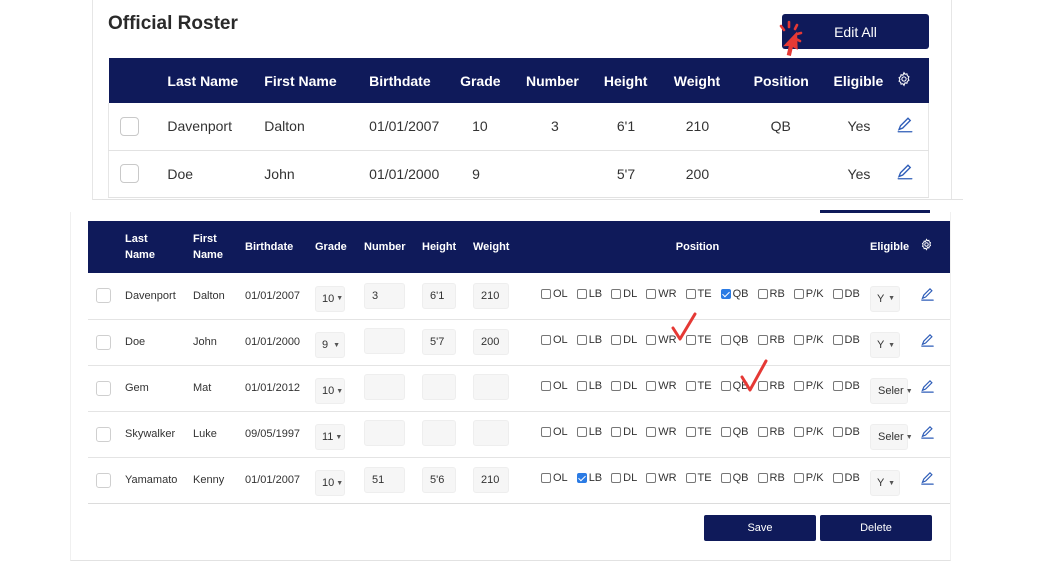 The image size is (1058, 563). I want to click on eligible-select: Seler ▼, so click(891, 437).